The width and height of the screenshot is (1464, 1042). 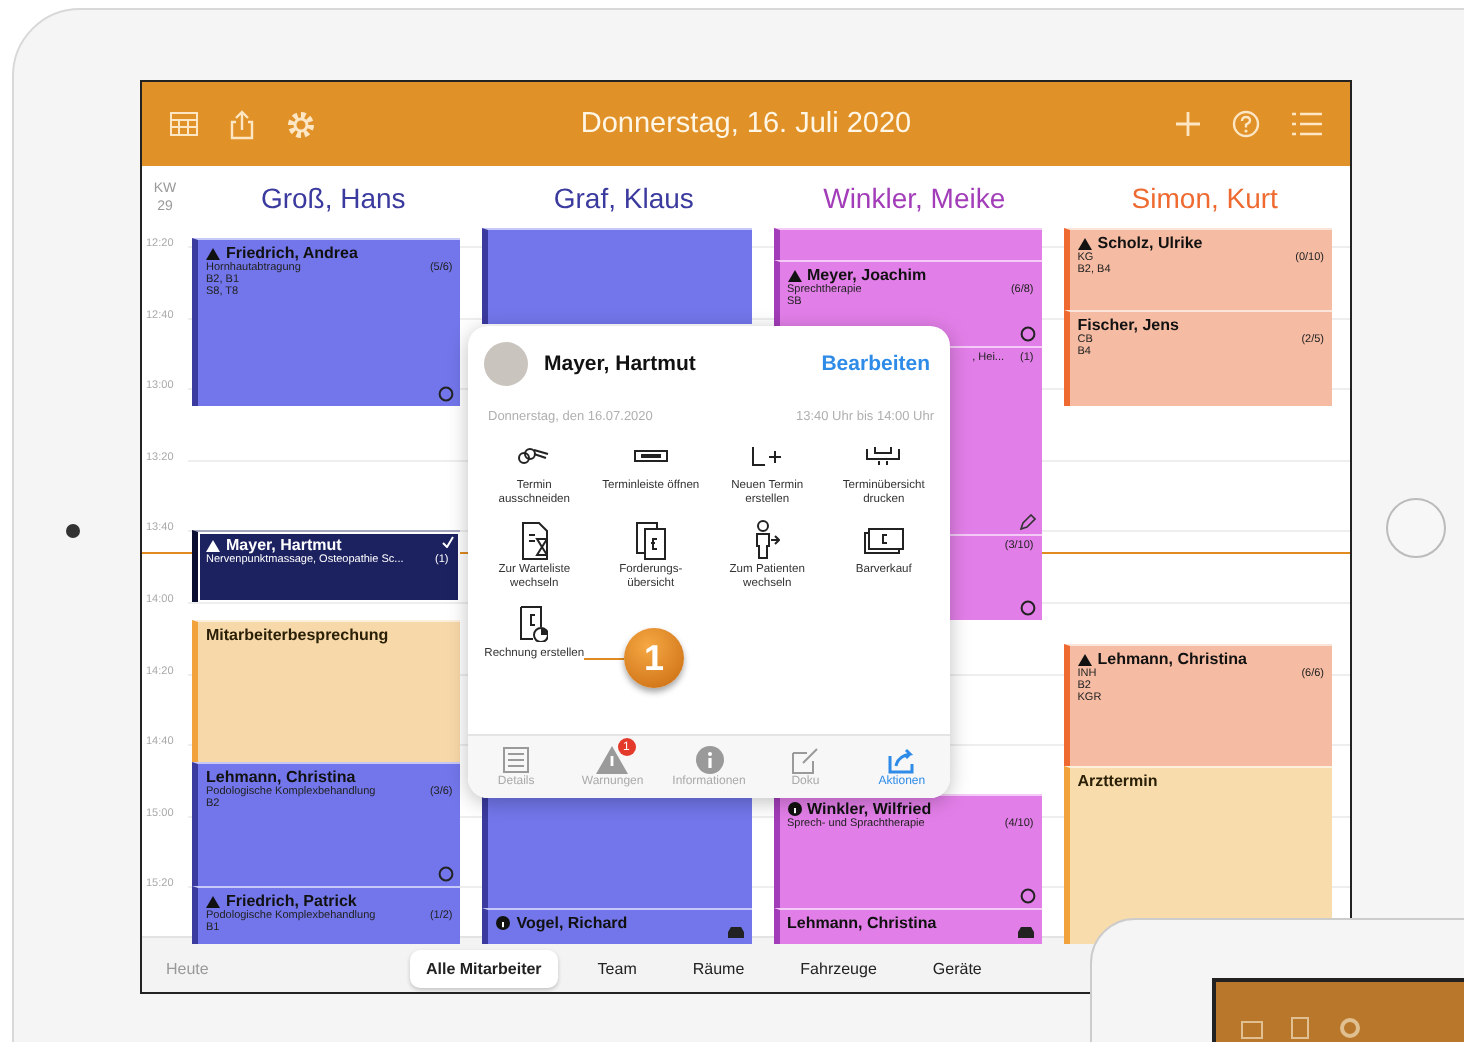 What do you see at coordinates (957, 968) in the screenshot?
I see `filter-segment: Geräte` at bounding box center [957, 968].